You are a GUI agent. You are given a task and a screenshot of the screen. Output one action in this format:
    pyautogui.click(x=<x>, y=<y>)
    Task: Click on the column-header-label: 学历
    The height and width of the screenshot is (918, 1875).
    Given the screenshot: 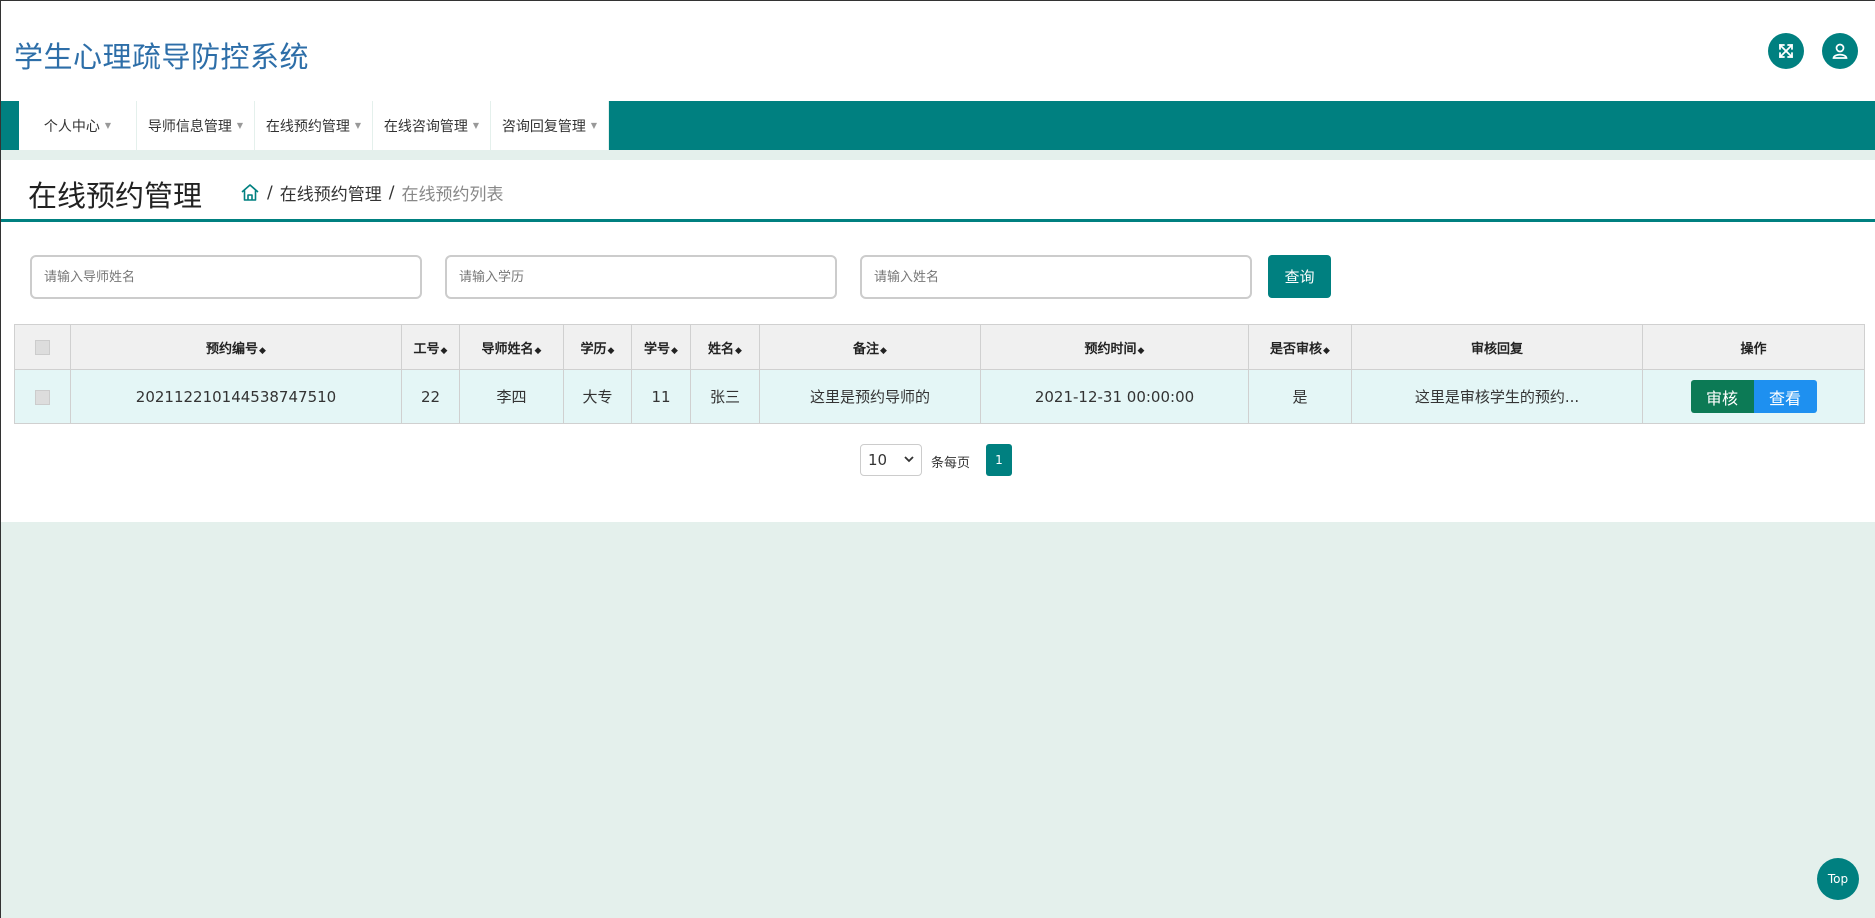 What is the action you would take?
    pyautogui.click(x=593, y=349)
    